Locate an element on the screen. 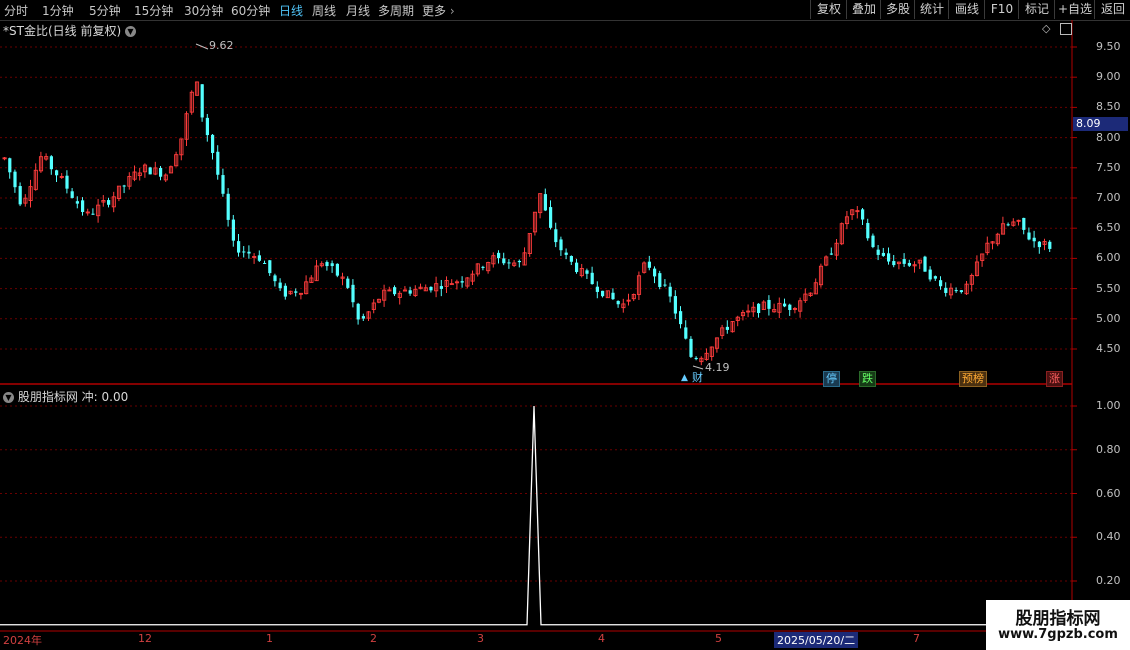 The height and width of the screenshot is (650, 1130). price-tick-label: 9.50 is located at coordinates (1108, 46).